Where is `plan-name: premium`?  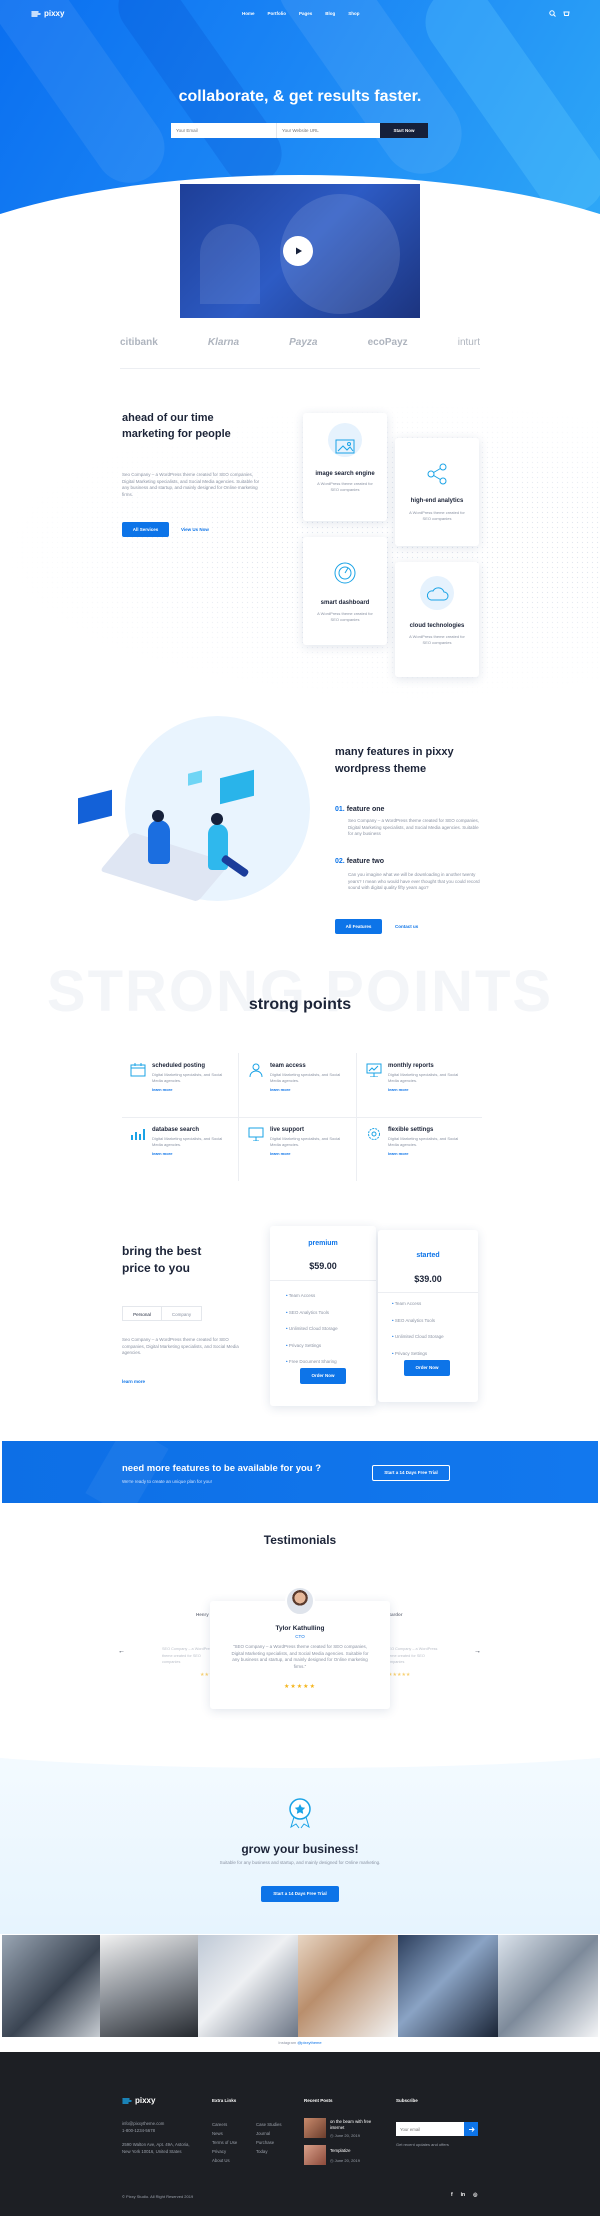
plan-name: premium is located at coordinates (323, 1243).